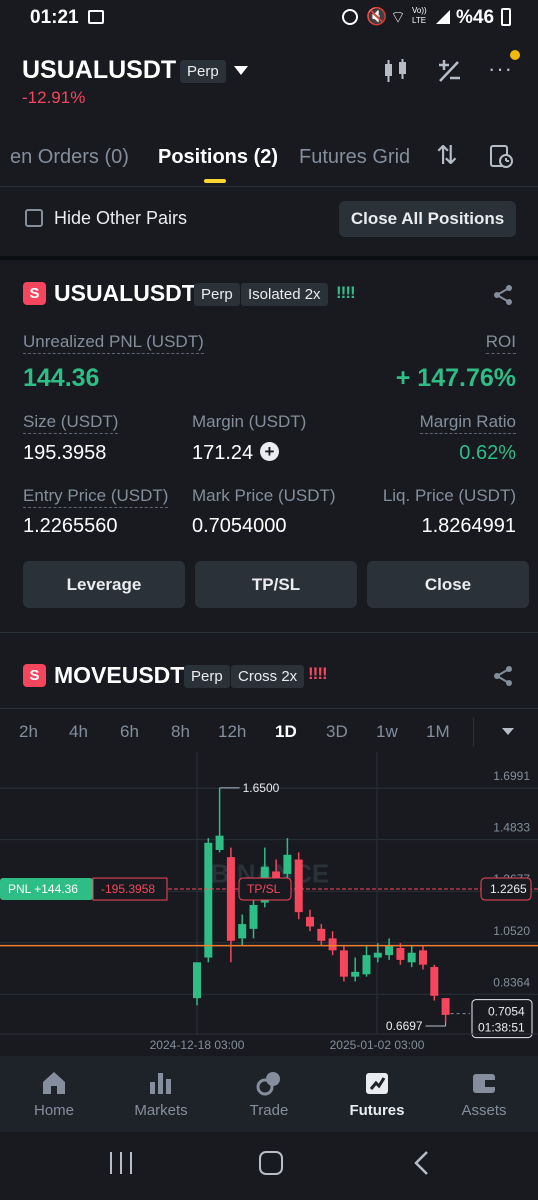 This screenshot has height=1200, width=538. Describe the element at coordinates (269, 82) in the screenshot. I see `header: USUALUSDT Perp -12.91% ···` at that location.